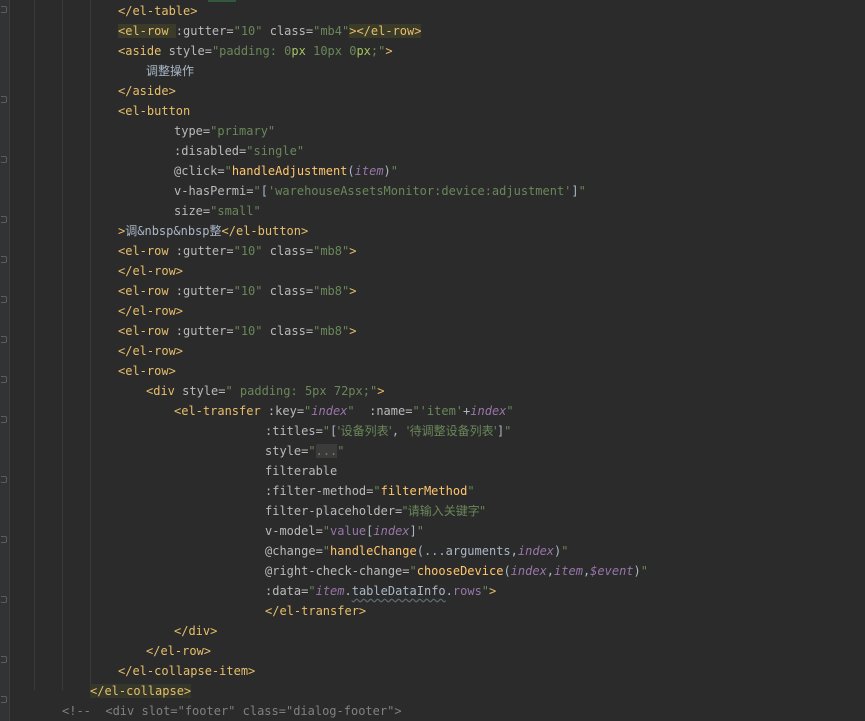  What do you see at coordinates (369, 171) in the screenshot?
I see `code-token: item` at bounding box center [369, 171].